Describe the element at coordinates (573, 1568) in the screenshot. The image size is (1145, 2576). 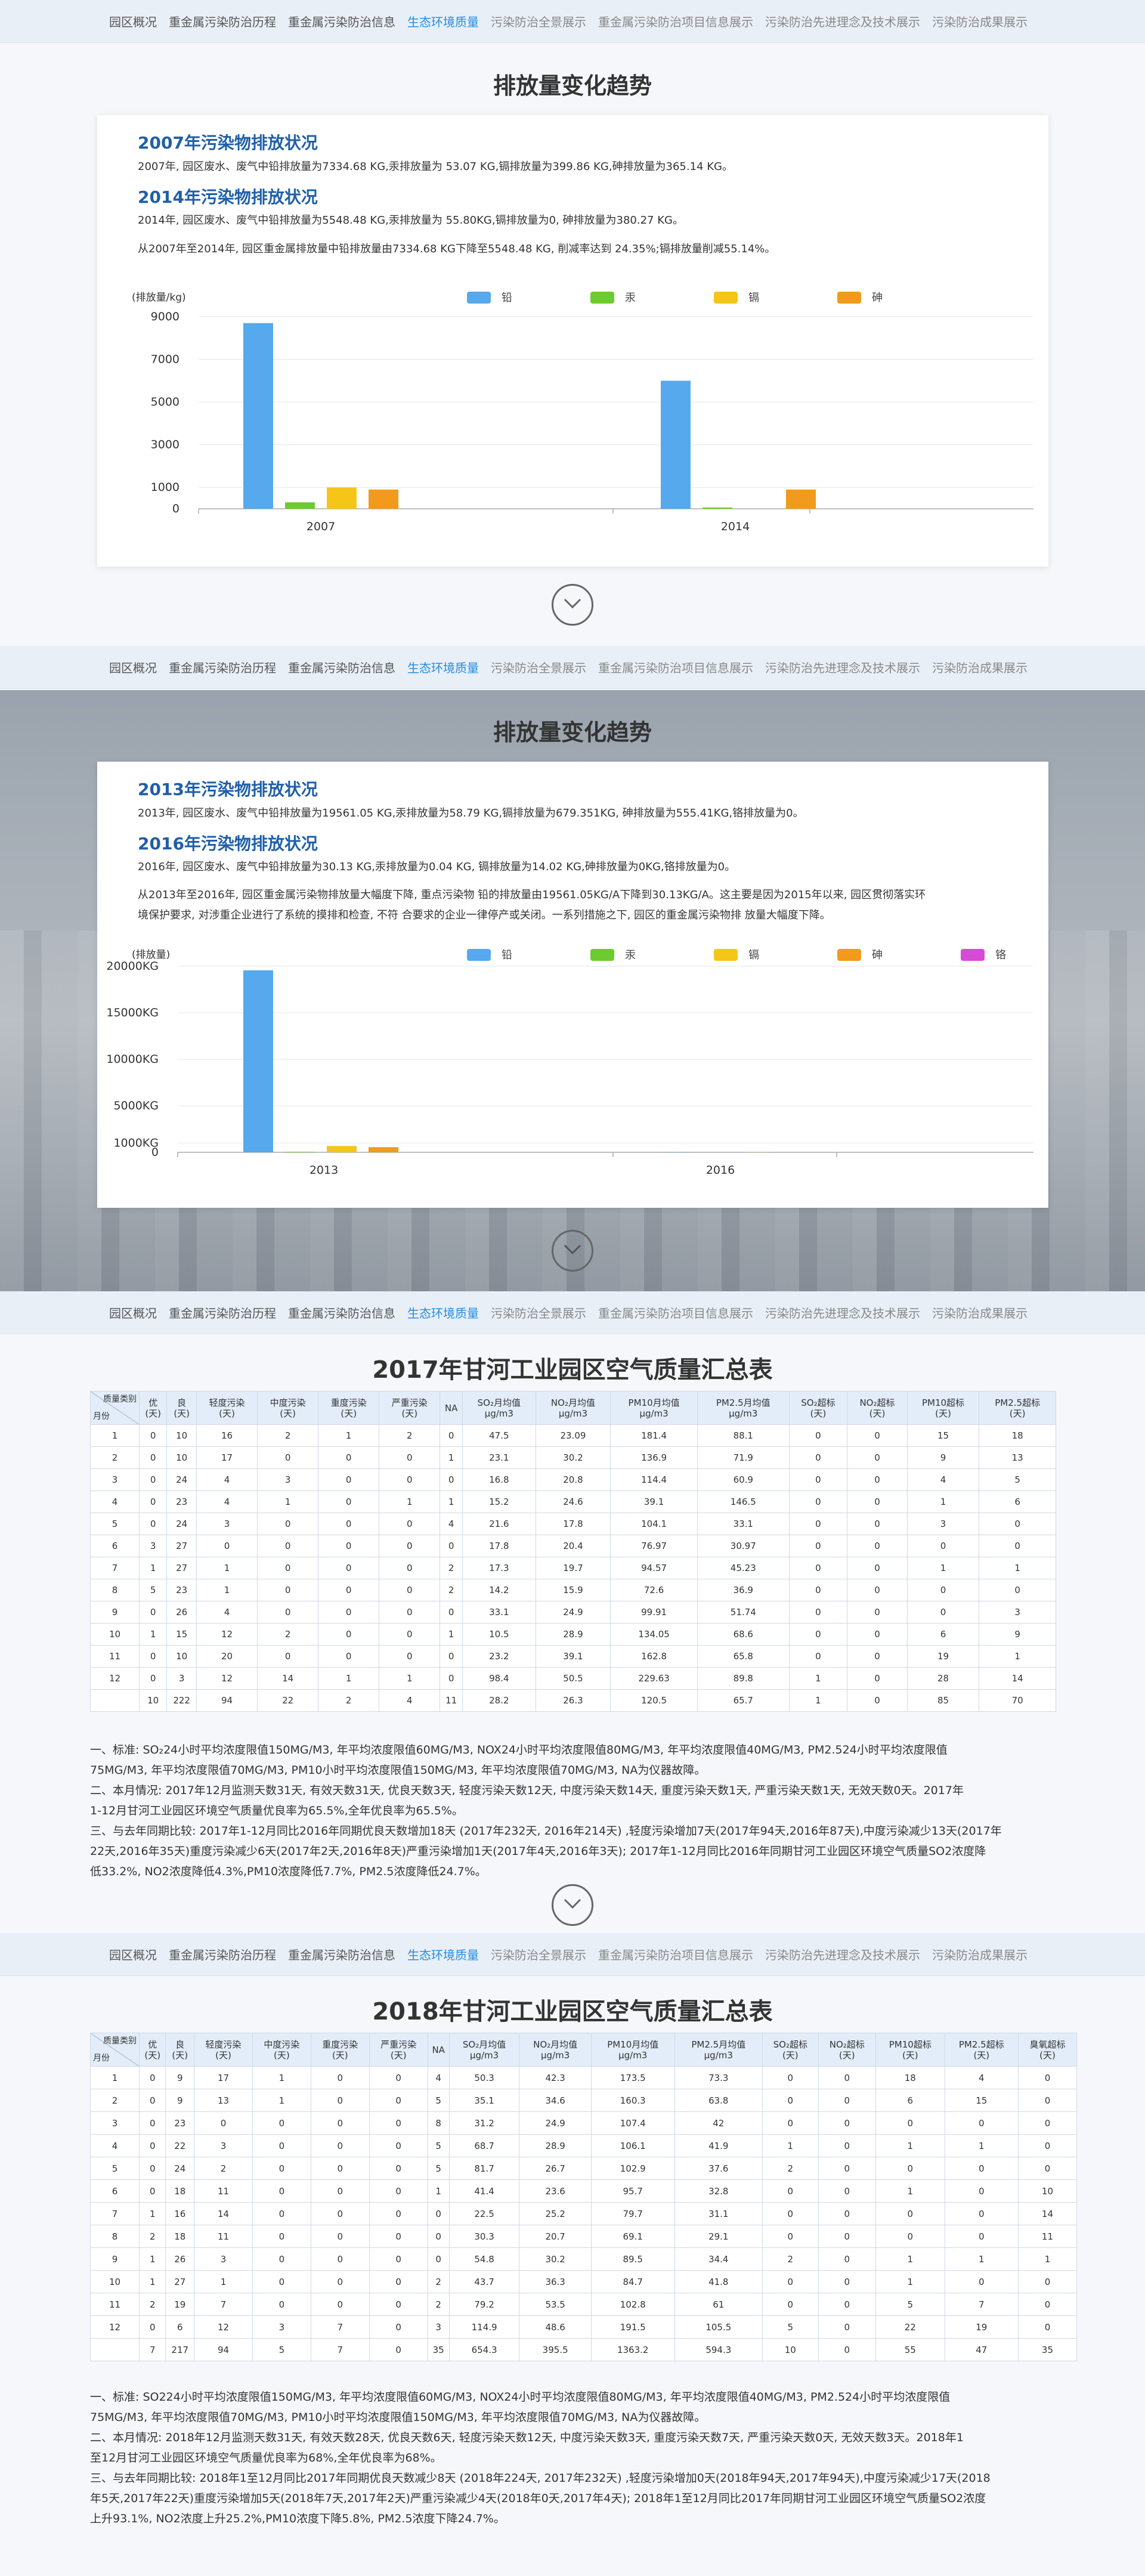
I see `table-cell: 19.7` at that location.